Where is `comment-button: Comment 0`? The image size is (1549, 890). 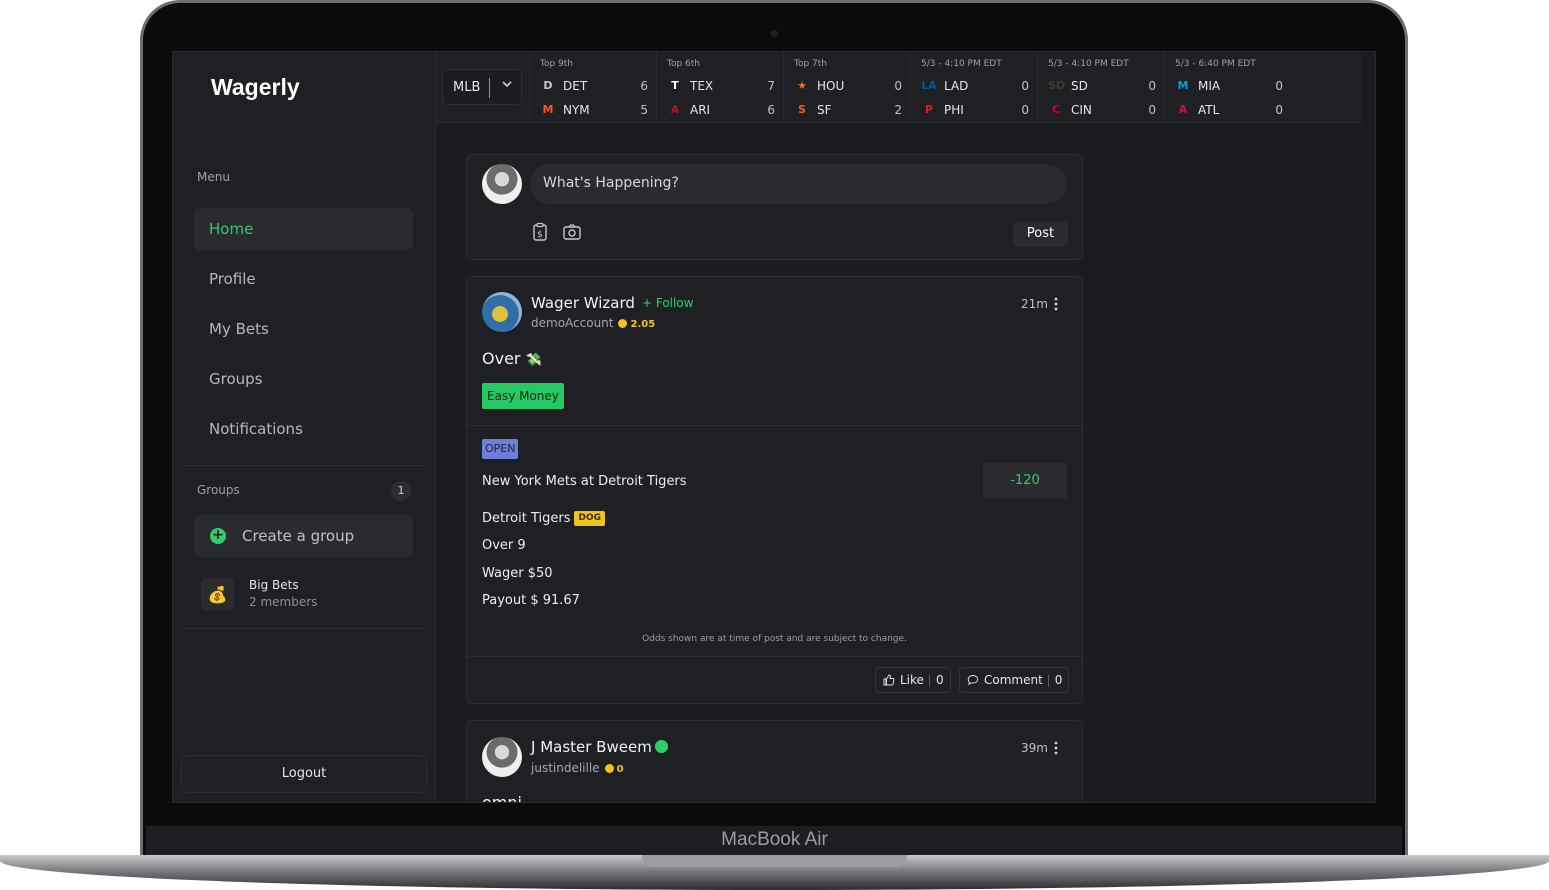
comment-button: Comment 0 is located at coordinates (1014, 680).